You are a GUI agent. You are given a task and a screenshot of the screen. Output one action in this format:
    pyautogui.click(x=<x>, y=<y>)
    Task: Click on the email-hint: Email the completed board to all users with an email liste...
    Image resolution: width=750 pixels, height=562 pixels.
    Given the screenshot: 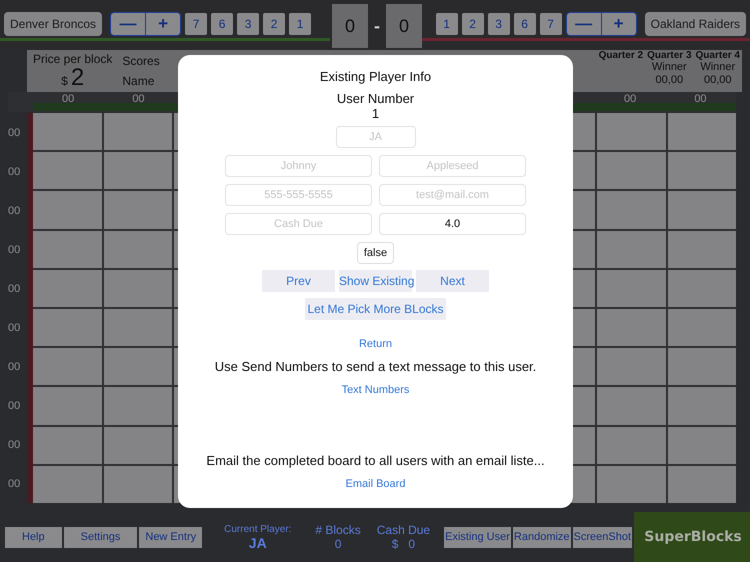 What is the action you would take?
    pyautogui.click(x=375, y=460)
    